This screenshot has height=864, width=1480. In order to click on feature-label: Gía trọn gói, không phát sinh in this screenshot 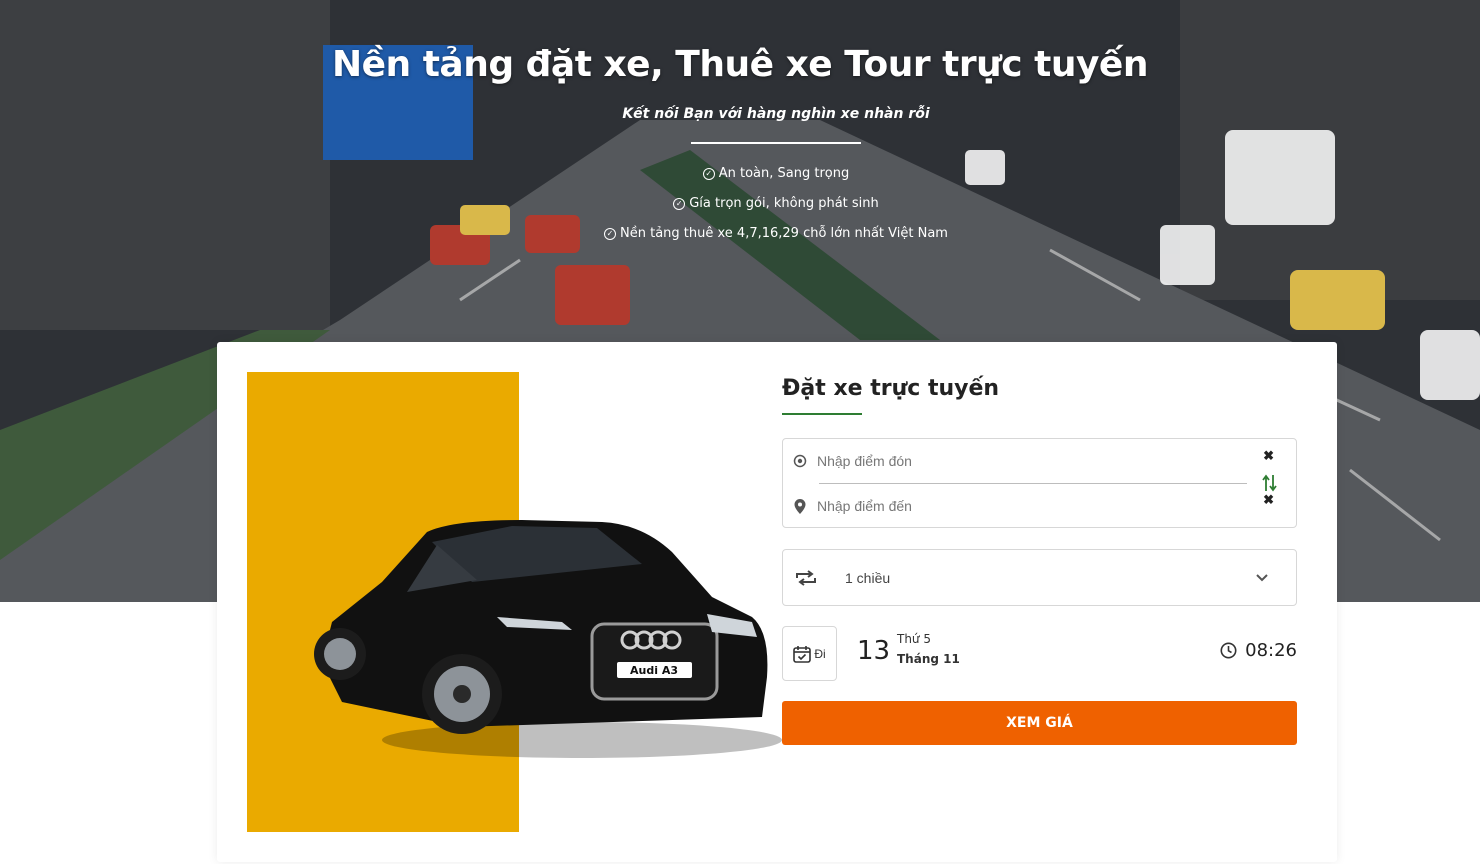, I will do `click(784, 203)`.